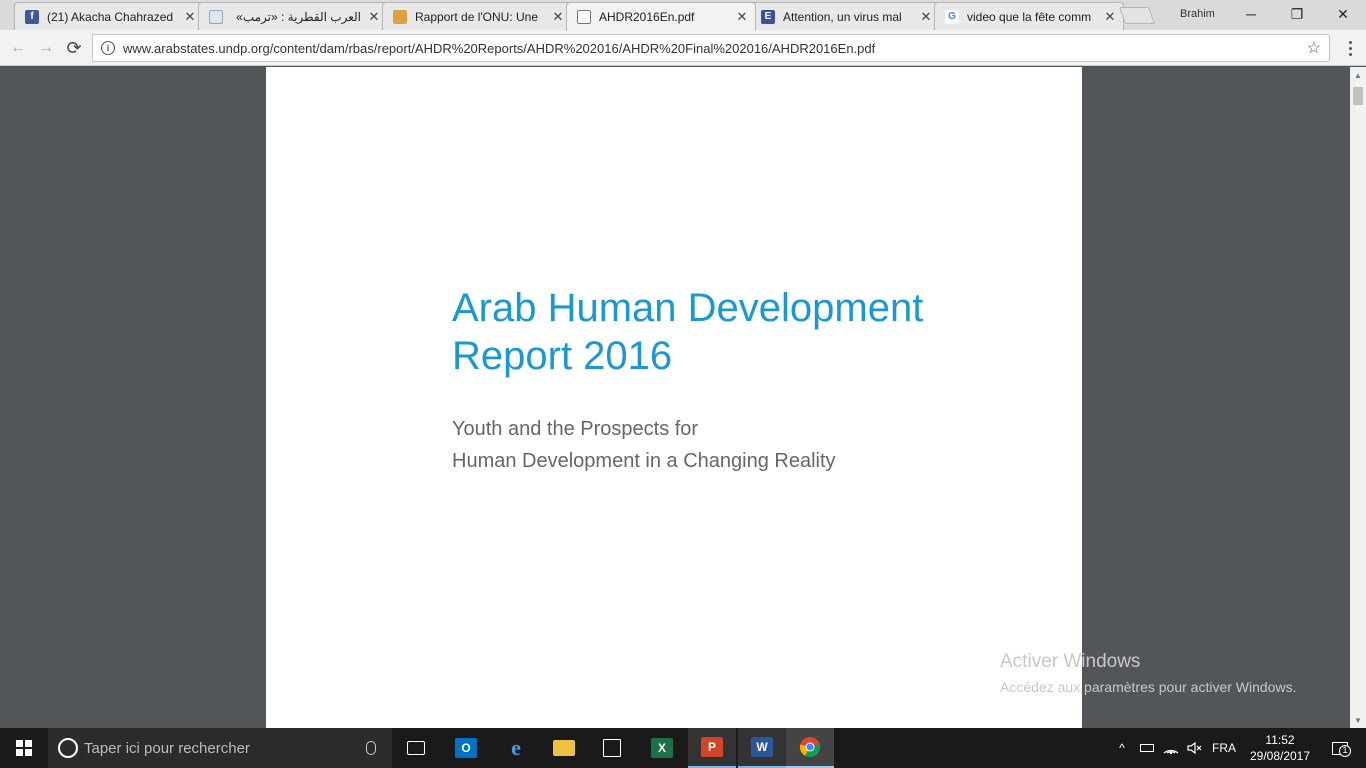 Image resolution: width=1366 pixels, height=768 pixels. Describe the element at coordinates (18, 48) in the screenshot. I see `back-button: ←` at that location.